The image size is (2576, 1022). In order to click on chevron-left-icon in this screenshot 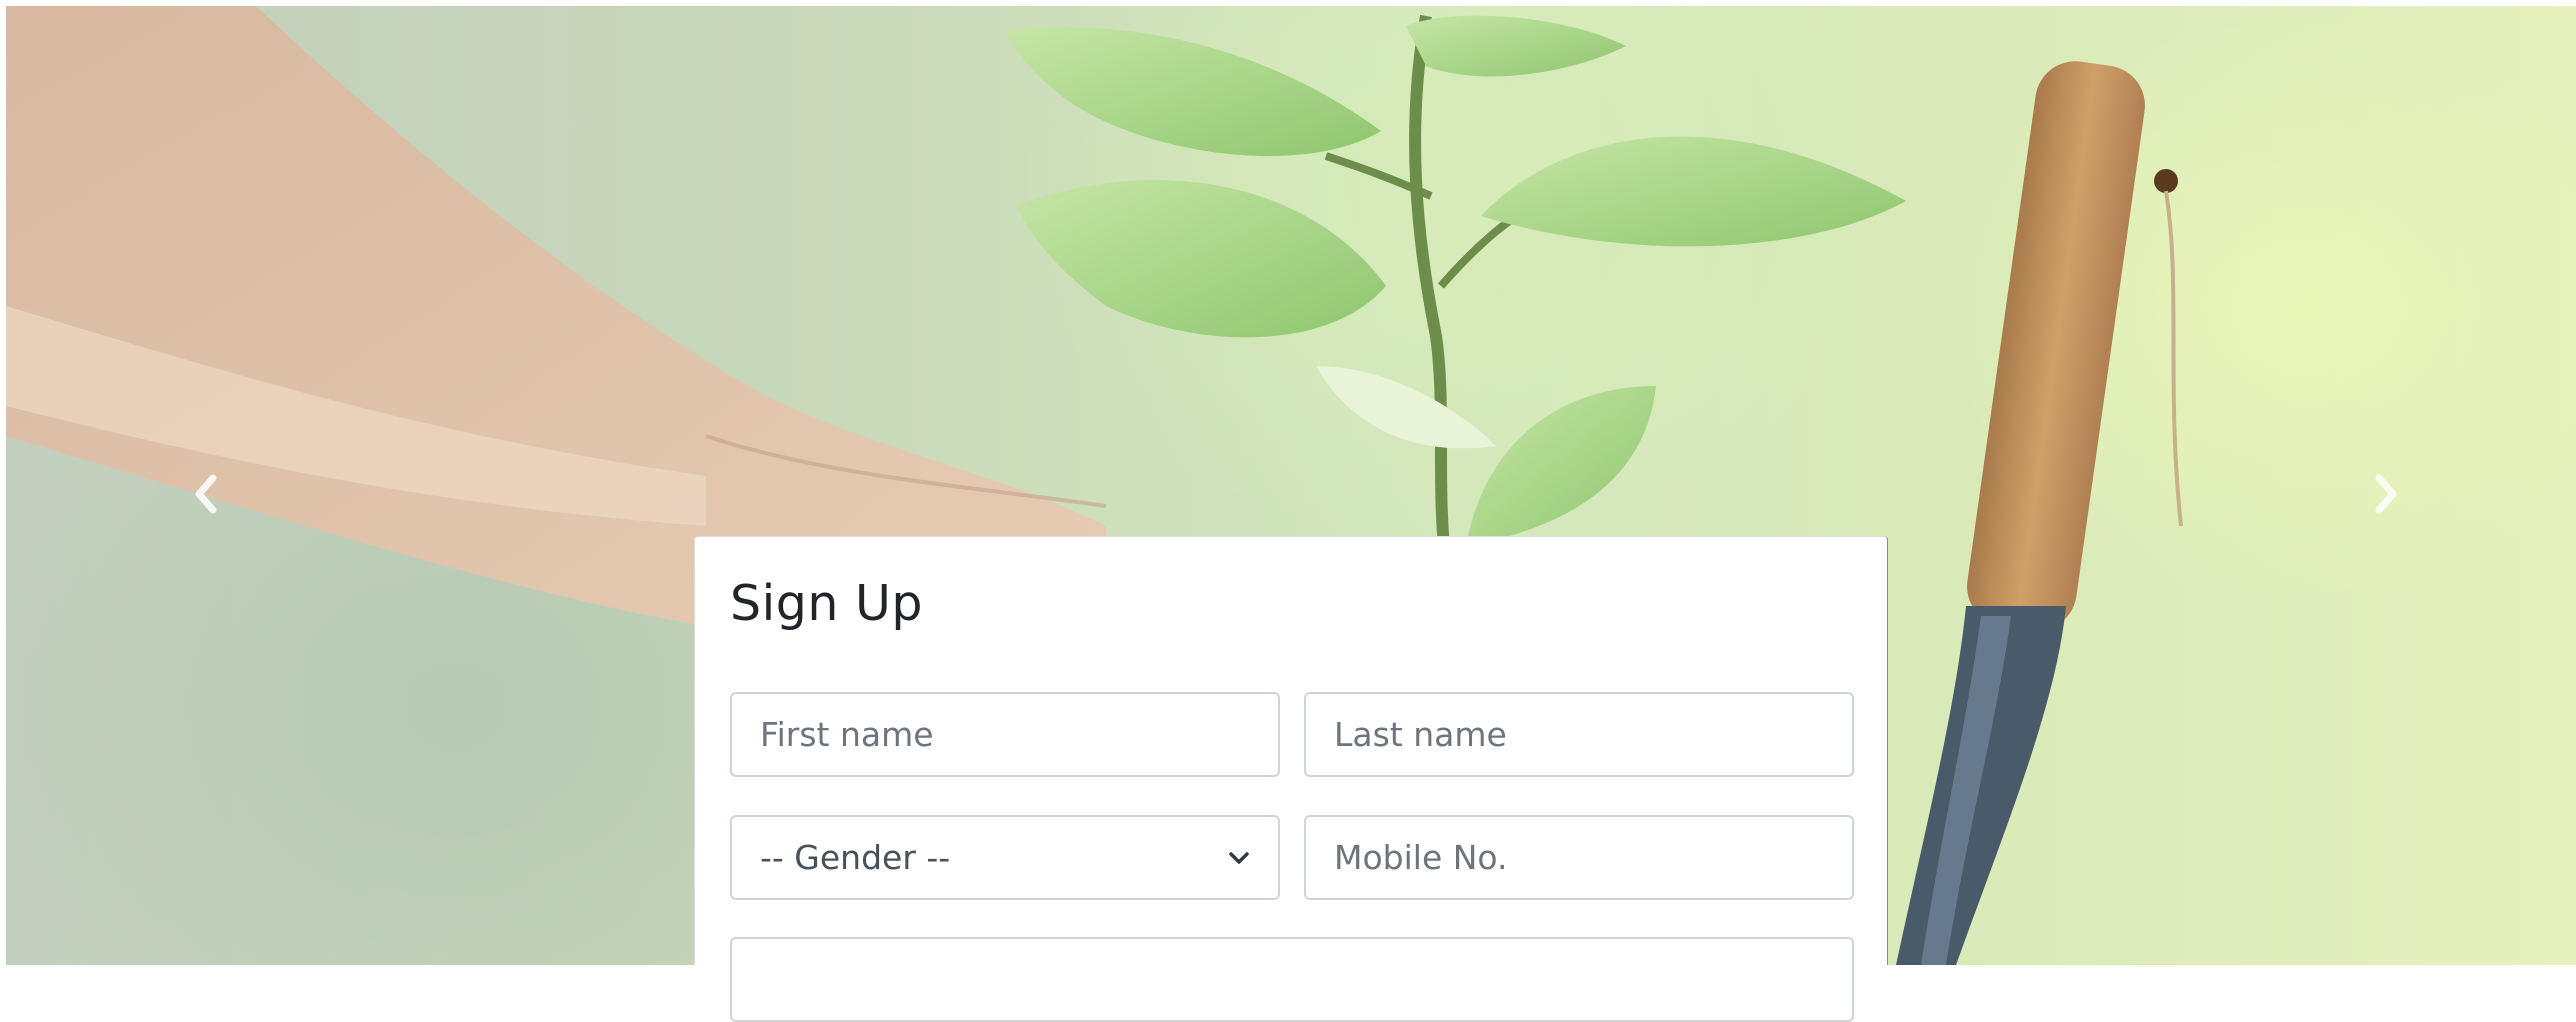, I will do `click(206, 494)`.